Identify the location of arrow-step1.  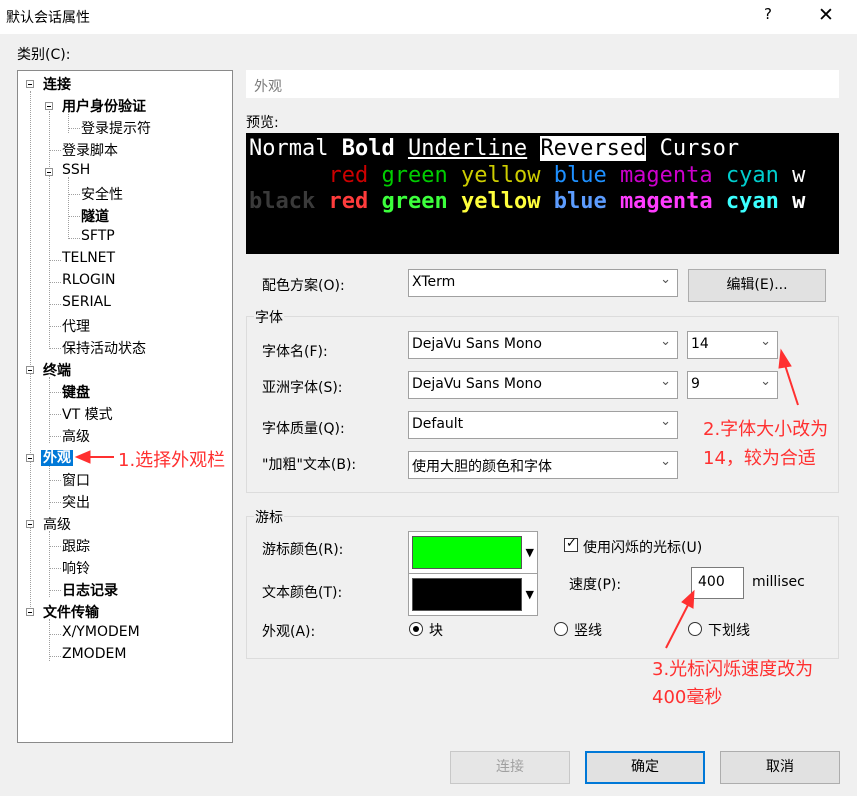
(94, 457).